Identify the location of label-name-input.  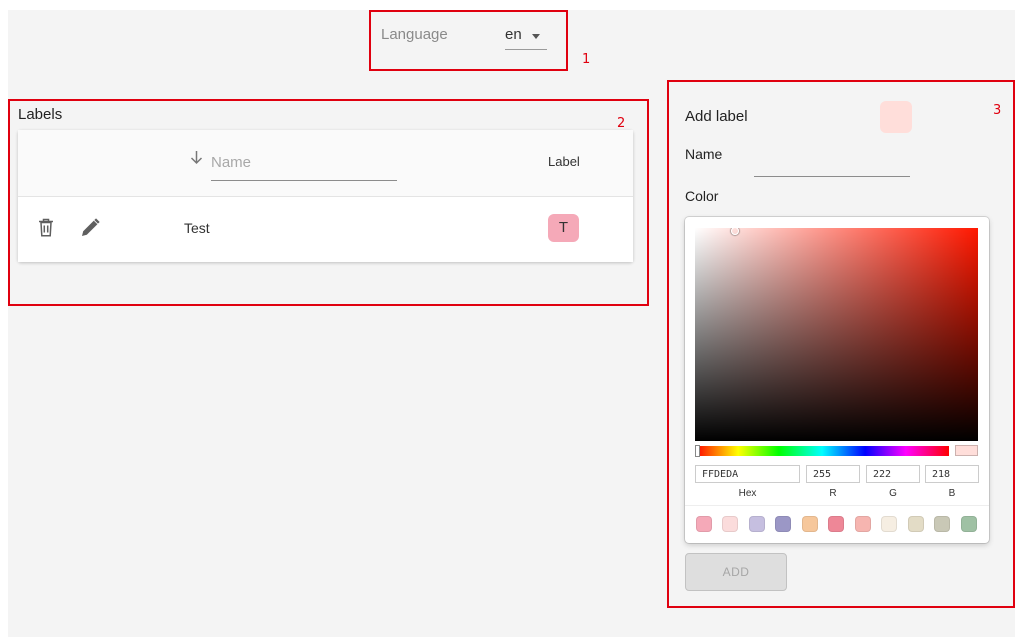
(832, 162).